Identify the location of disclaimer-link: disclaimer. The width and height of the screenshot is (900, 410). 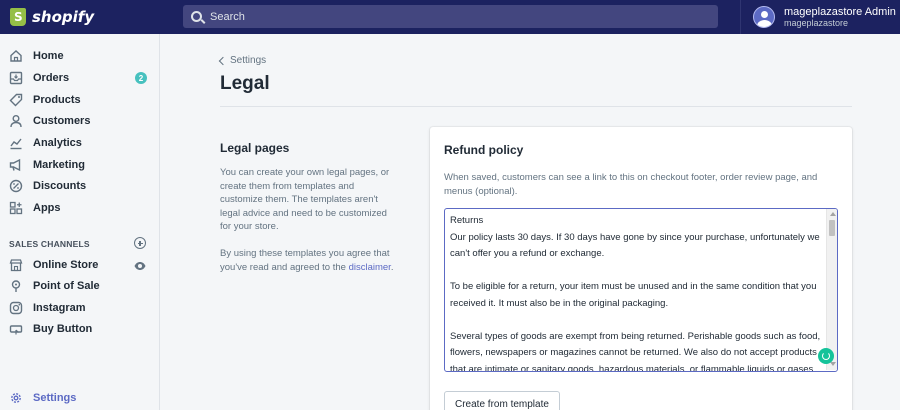
(370, 267).